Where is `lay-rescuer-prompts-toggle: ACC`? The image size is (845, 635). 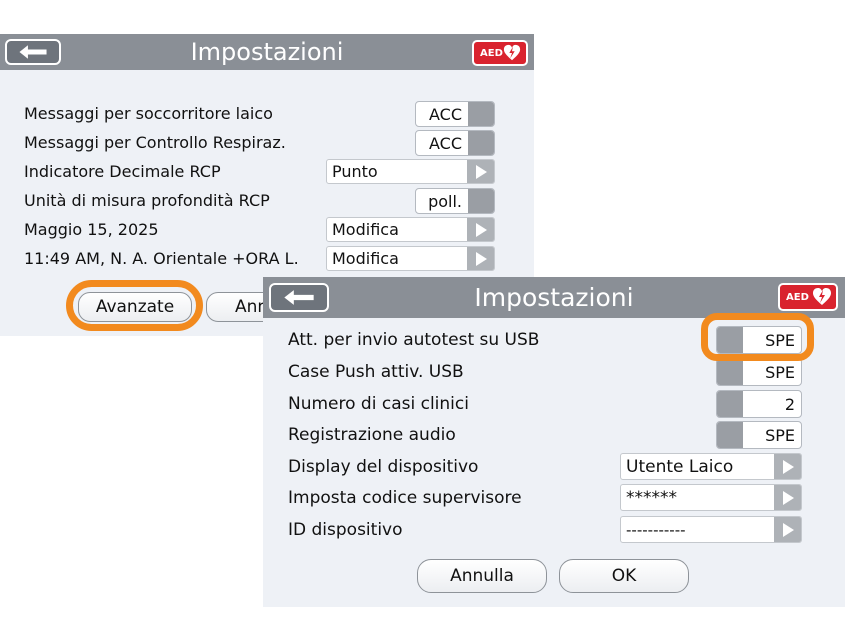 lay-rescuer-prompts-toggle: ACC is located at coordinates (455, 114).